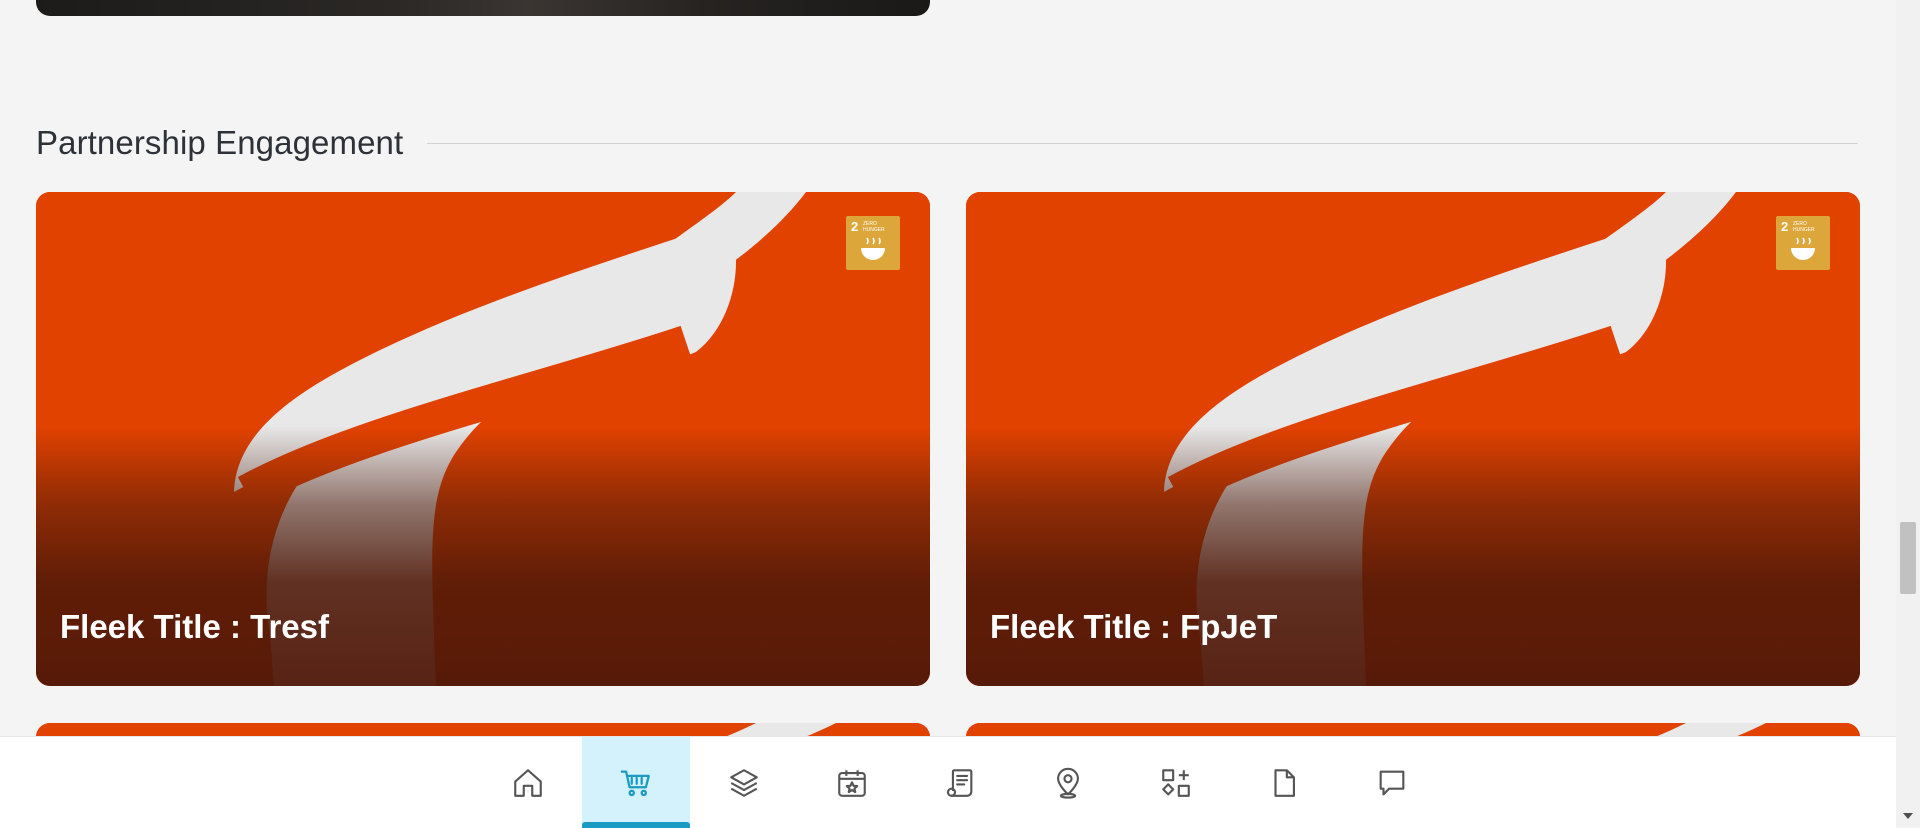 The width and height of the screenshot is (1920, 828). I want to click on calendar-star-icon, so click(852, 783).